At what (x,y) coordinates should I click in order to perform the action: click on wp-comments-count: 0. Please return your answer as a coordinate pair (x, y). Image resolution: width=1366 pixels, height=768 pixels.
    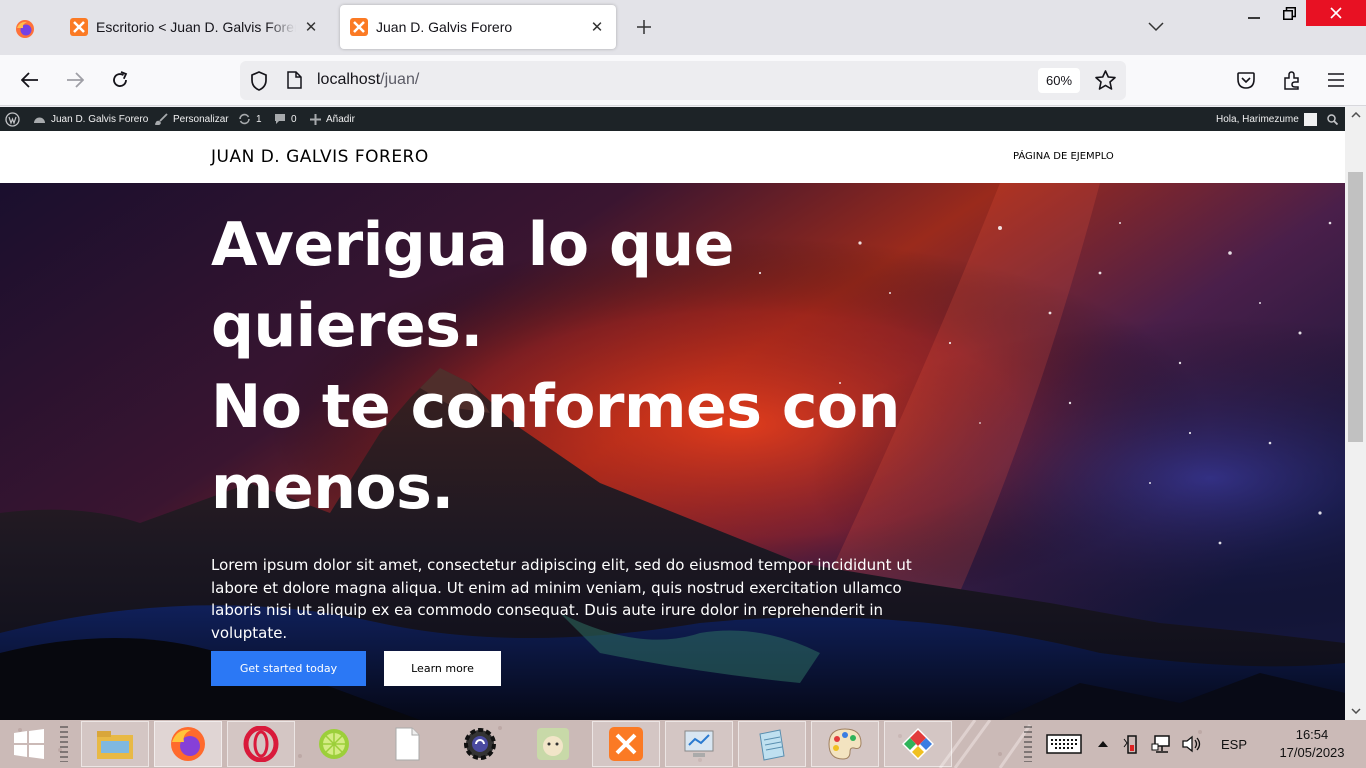
    Looking at the image, I should click on (294, 119).